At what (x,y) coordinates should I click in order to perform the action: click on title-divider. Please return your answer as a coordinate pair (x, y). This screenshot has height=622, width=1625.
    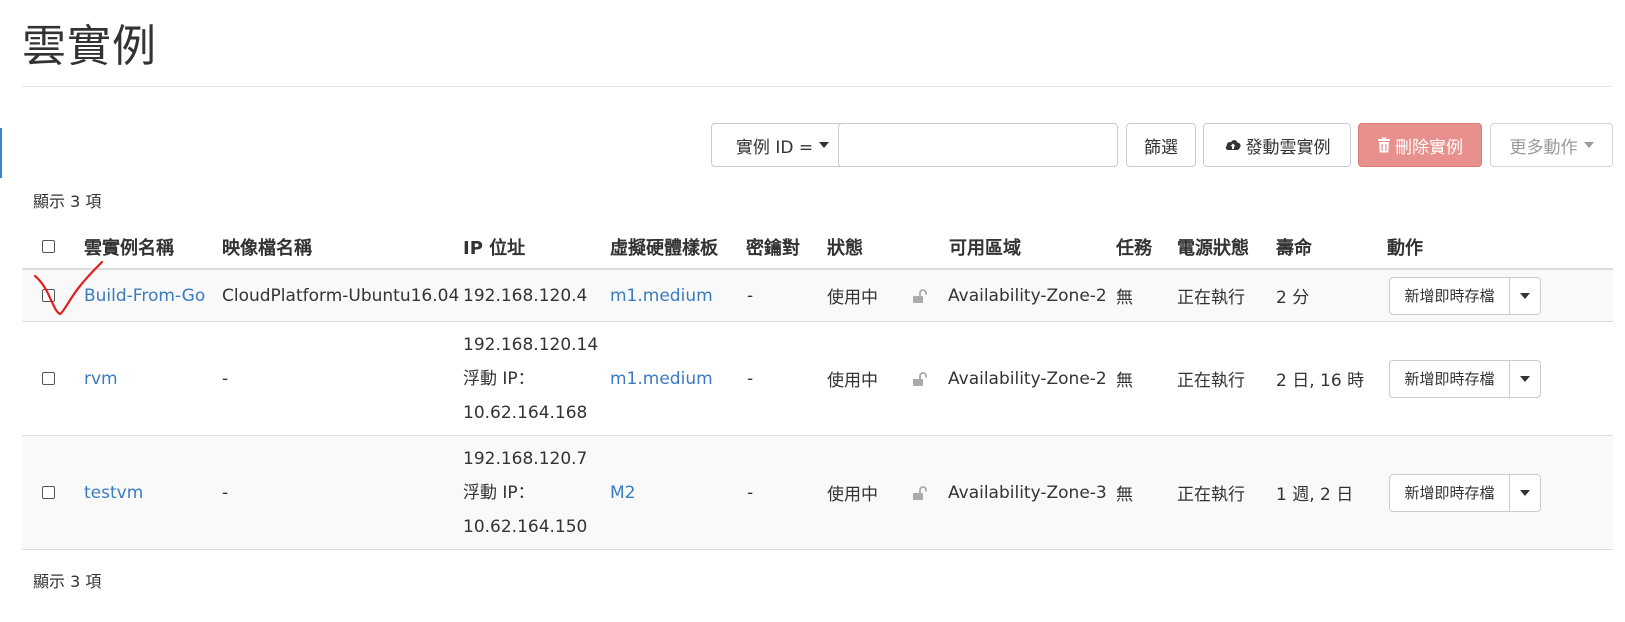
    Looking at the image, I should click on (817, 86).